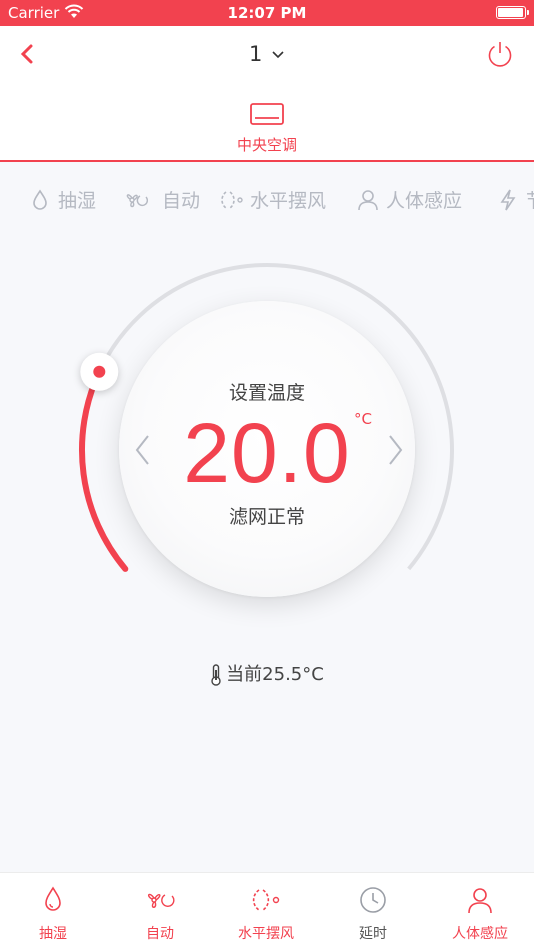  What do you see at coordinates (160, 934) in the screenshot?
I see `bottom-tab-label: 自动` at bounding box center [160, 934].